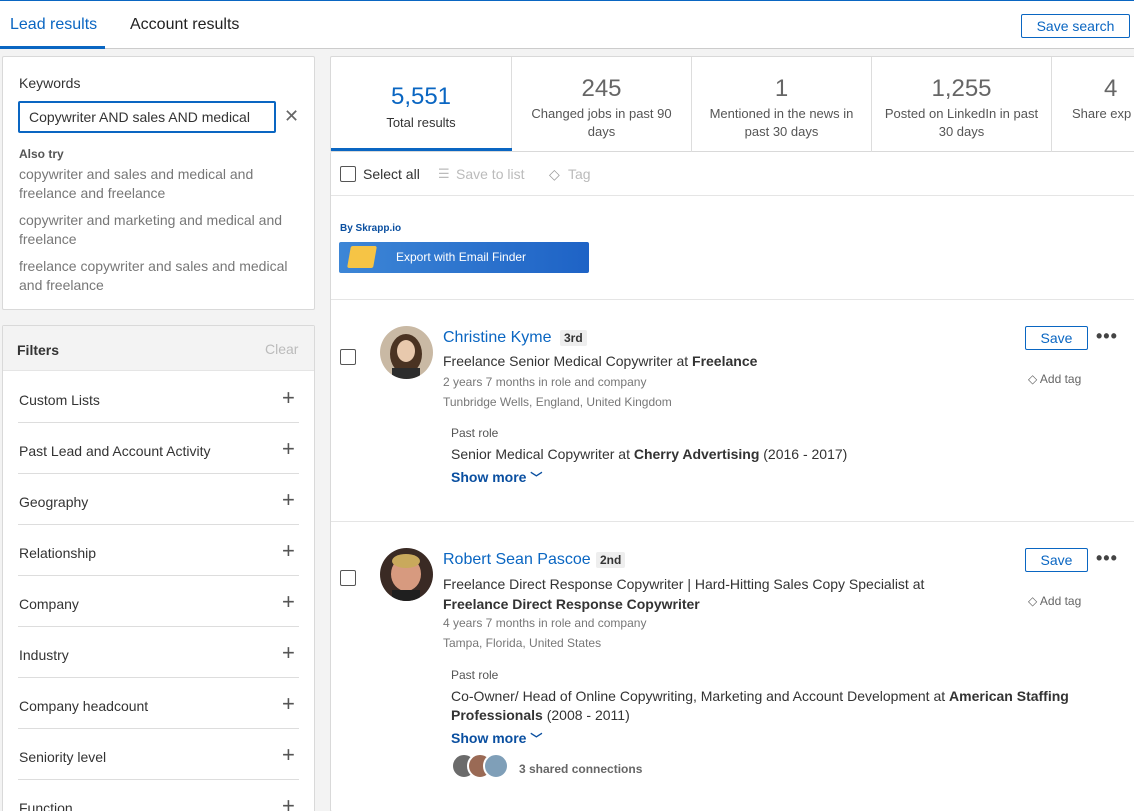 The height and width of the screenshot is (811, 1134). I want to click on select-all-label: Select all, so click(391, 174).